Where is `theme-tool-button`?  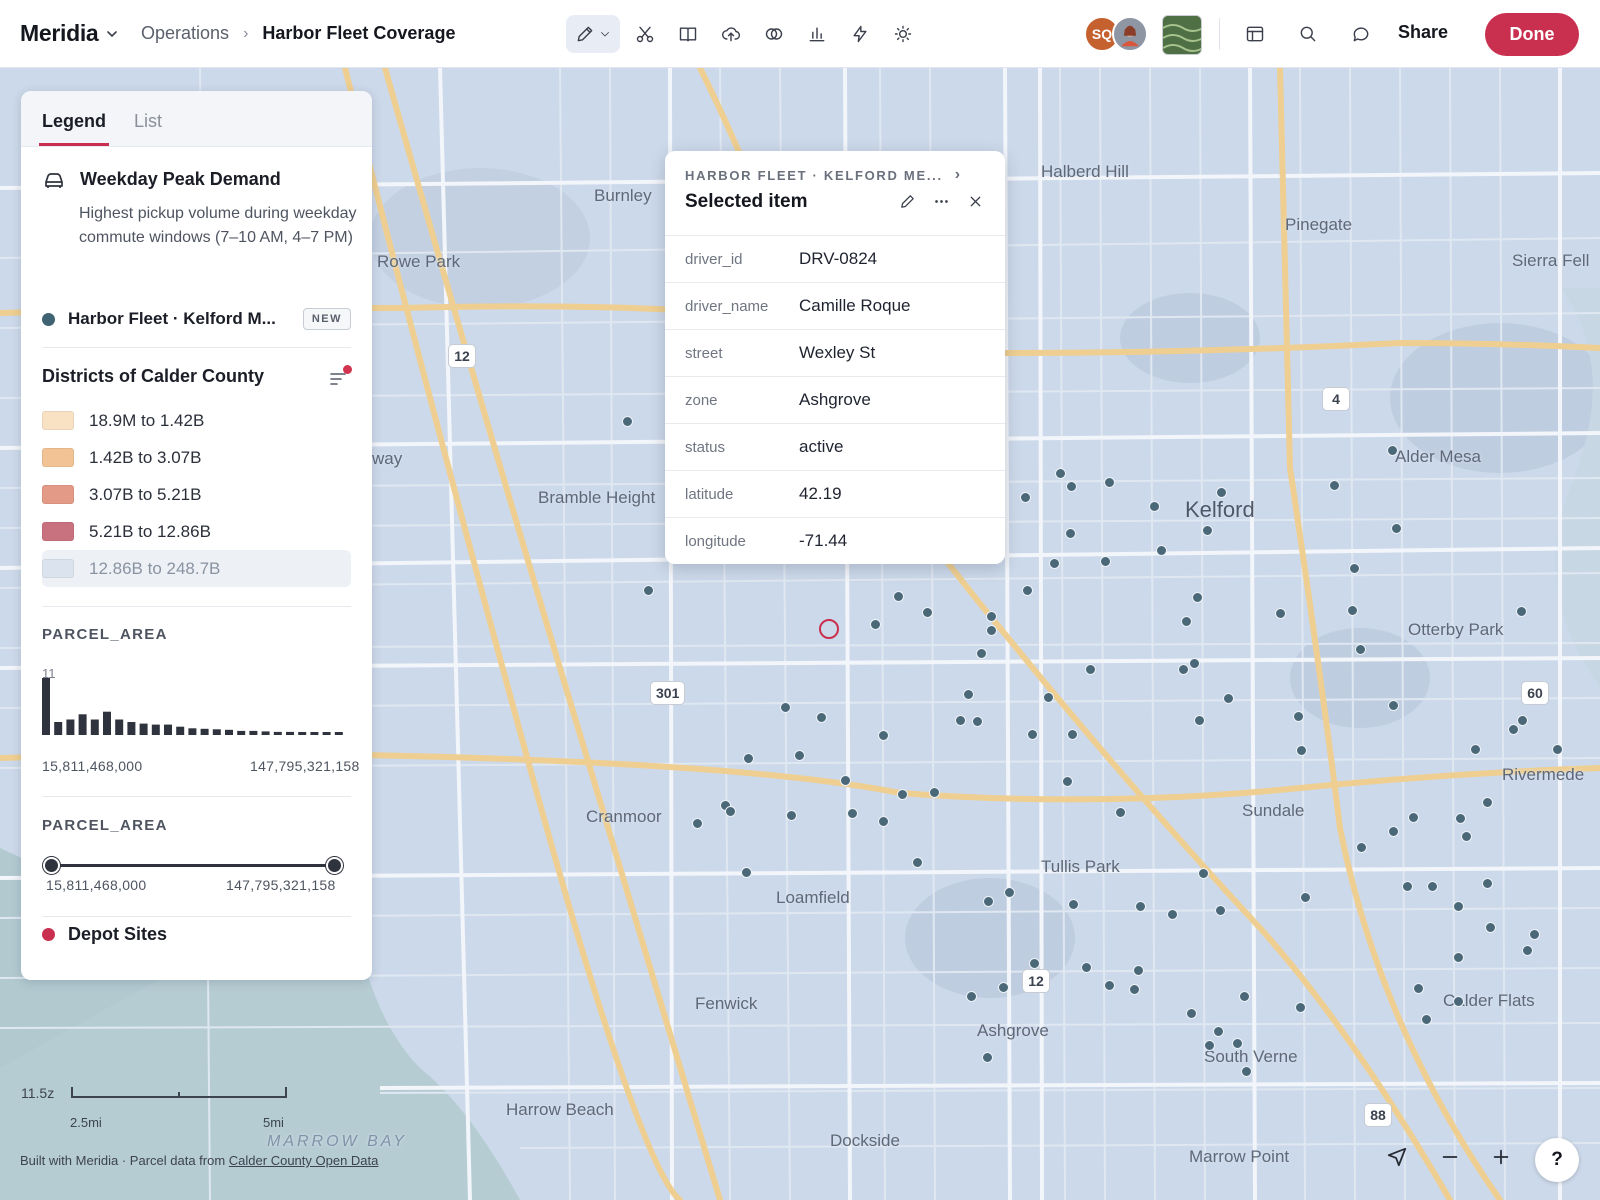 theme-tool-button is located at coordinates (902, 34).